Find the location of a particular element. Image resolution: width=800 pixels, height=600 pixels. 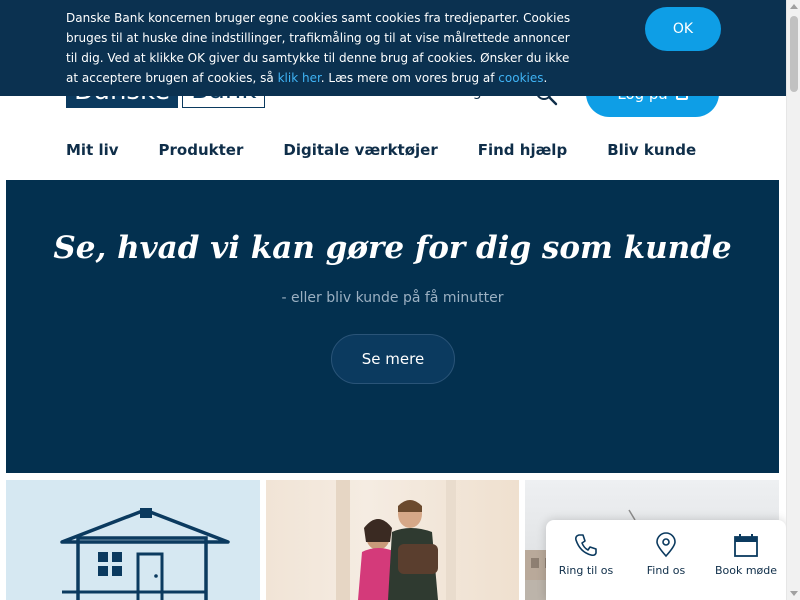

page-scrollbar is located at coordinates (793, 300).